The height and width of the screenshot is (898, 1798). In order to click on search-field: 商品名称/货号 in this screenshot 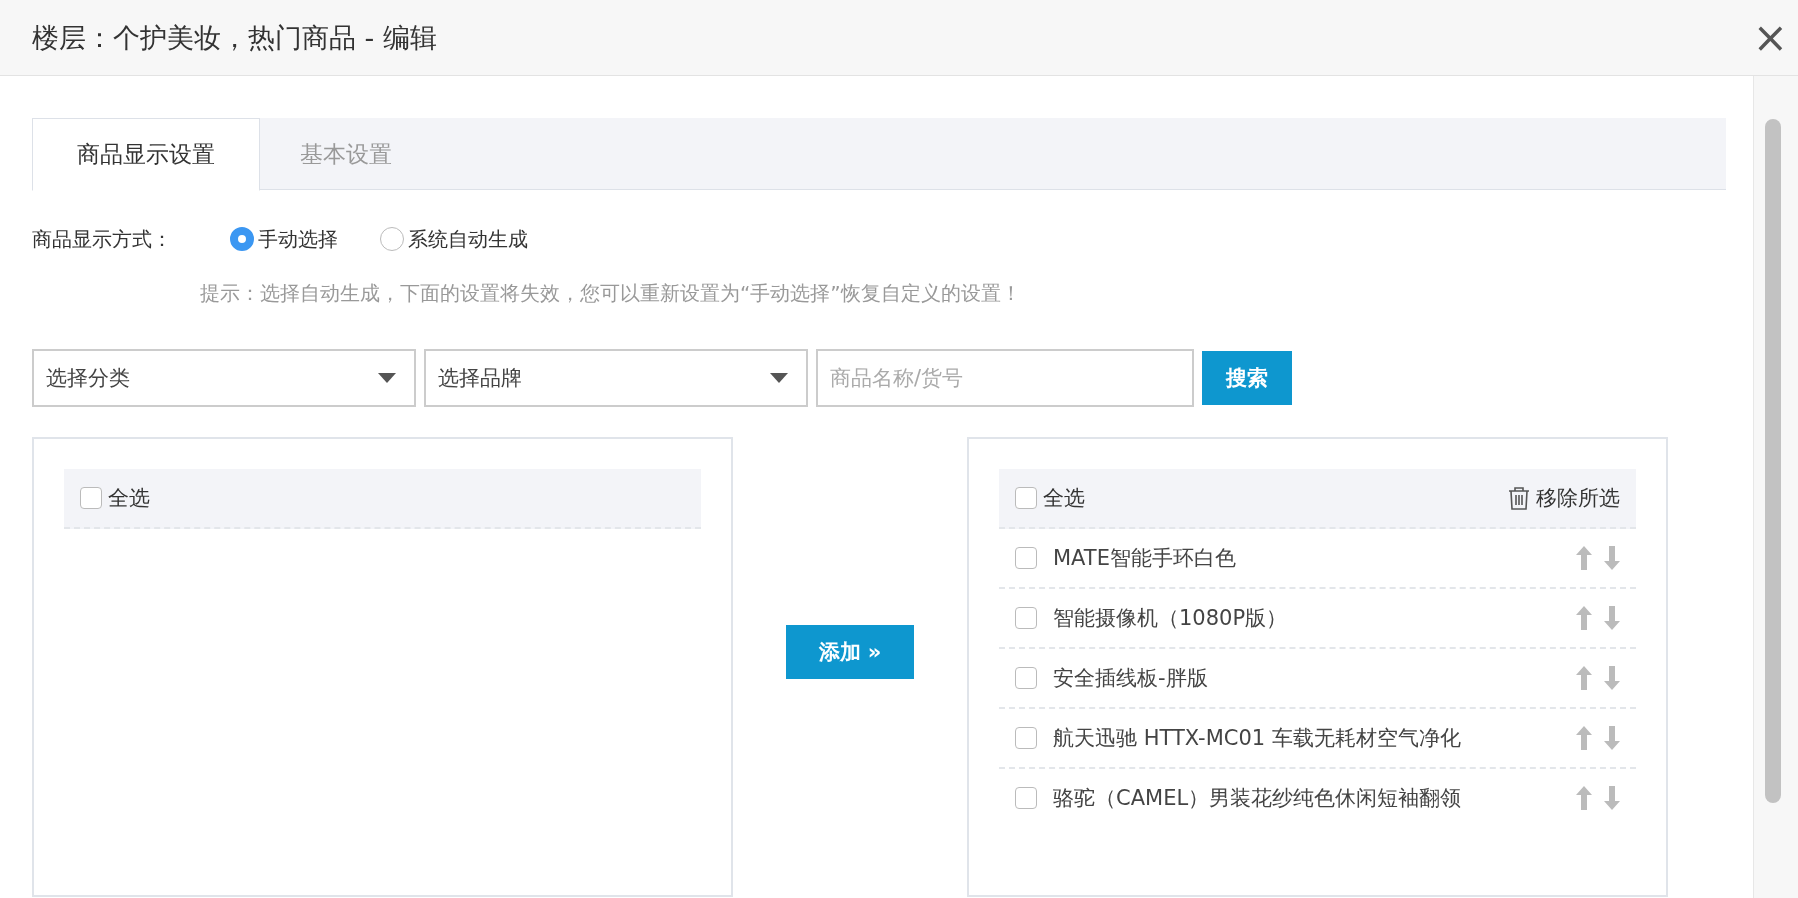, I will do `click(1005, 378)`.